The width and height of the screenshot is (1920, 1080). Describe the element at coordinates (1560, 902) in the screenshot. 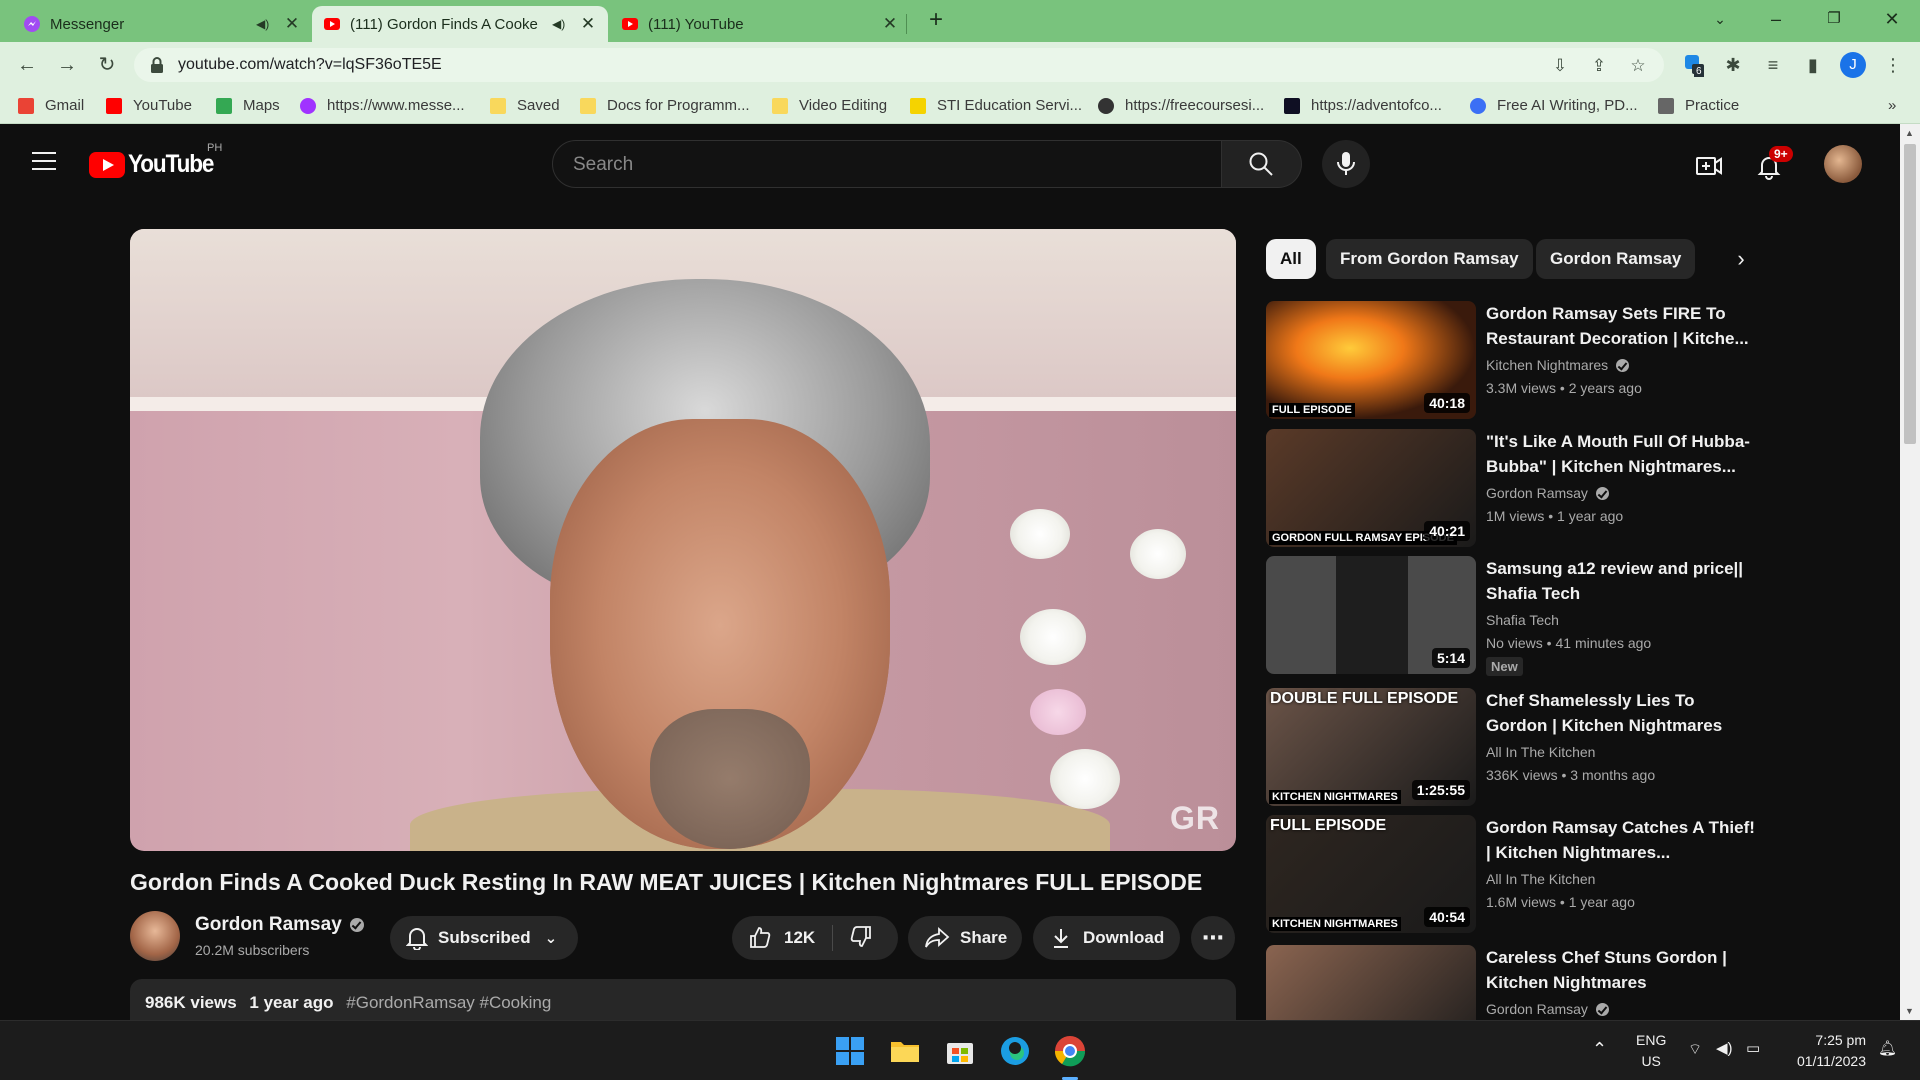

I see `recommendation-meta: 1.6M views • 1 year ago` at that location.